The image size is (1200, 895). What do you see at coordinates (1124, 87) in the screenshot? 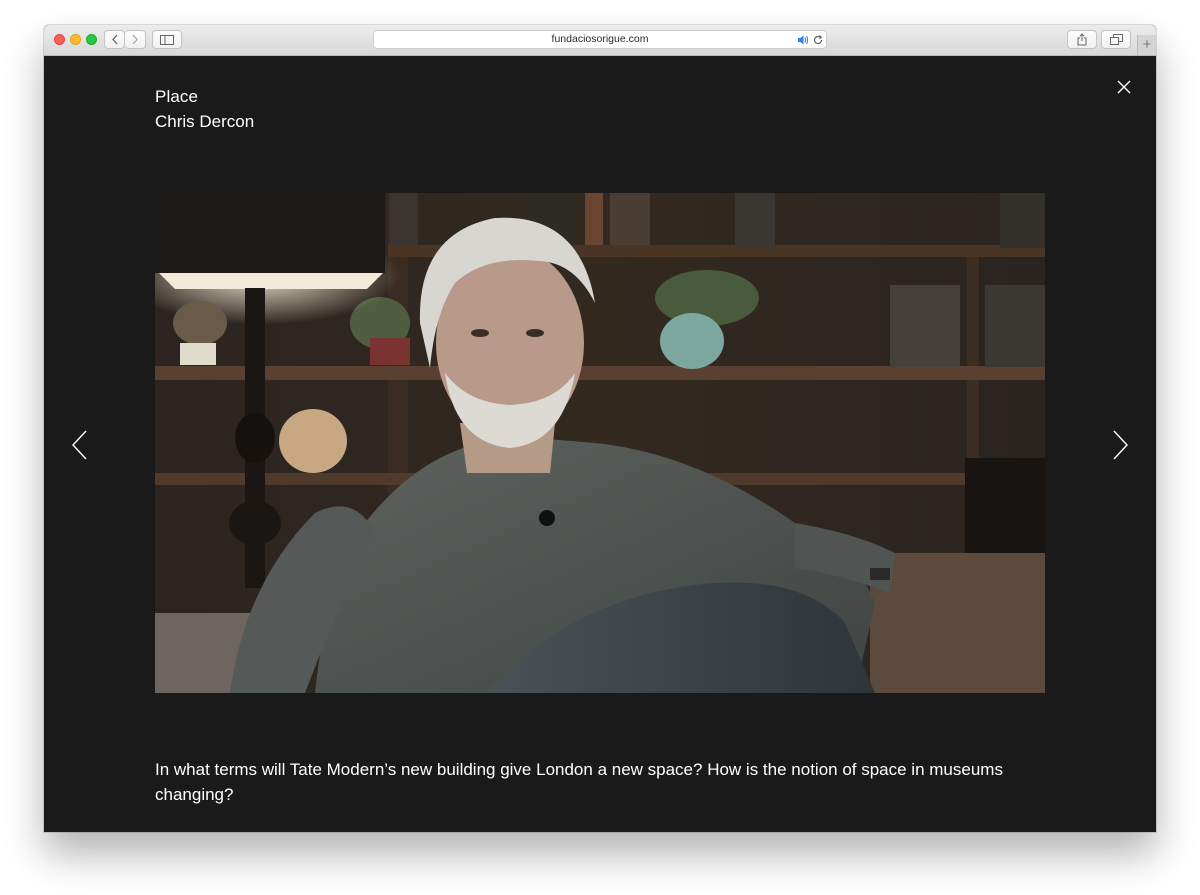
I see `close-icon` at bounding box center [1124, 87].